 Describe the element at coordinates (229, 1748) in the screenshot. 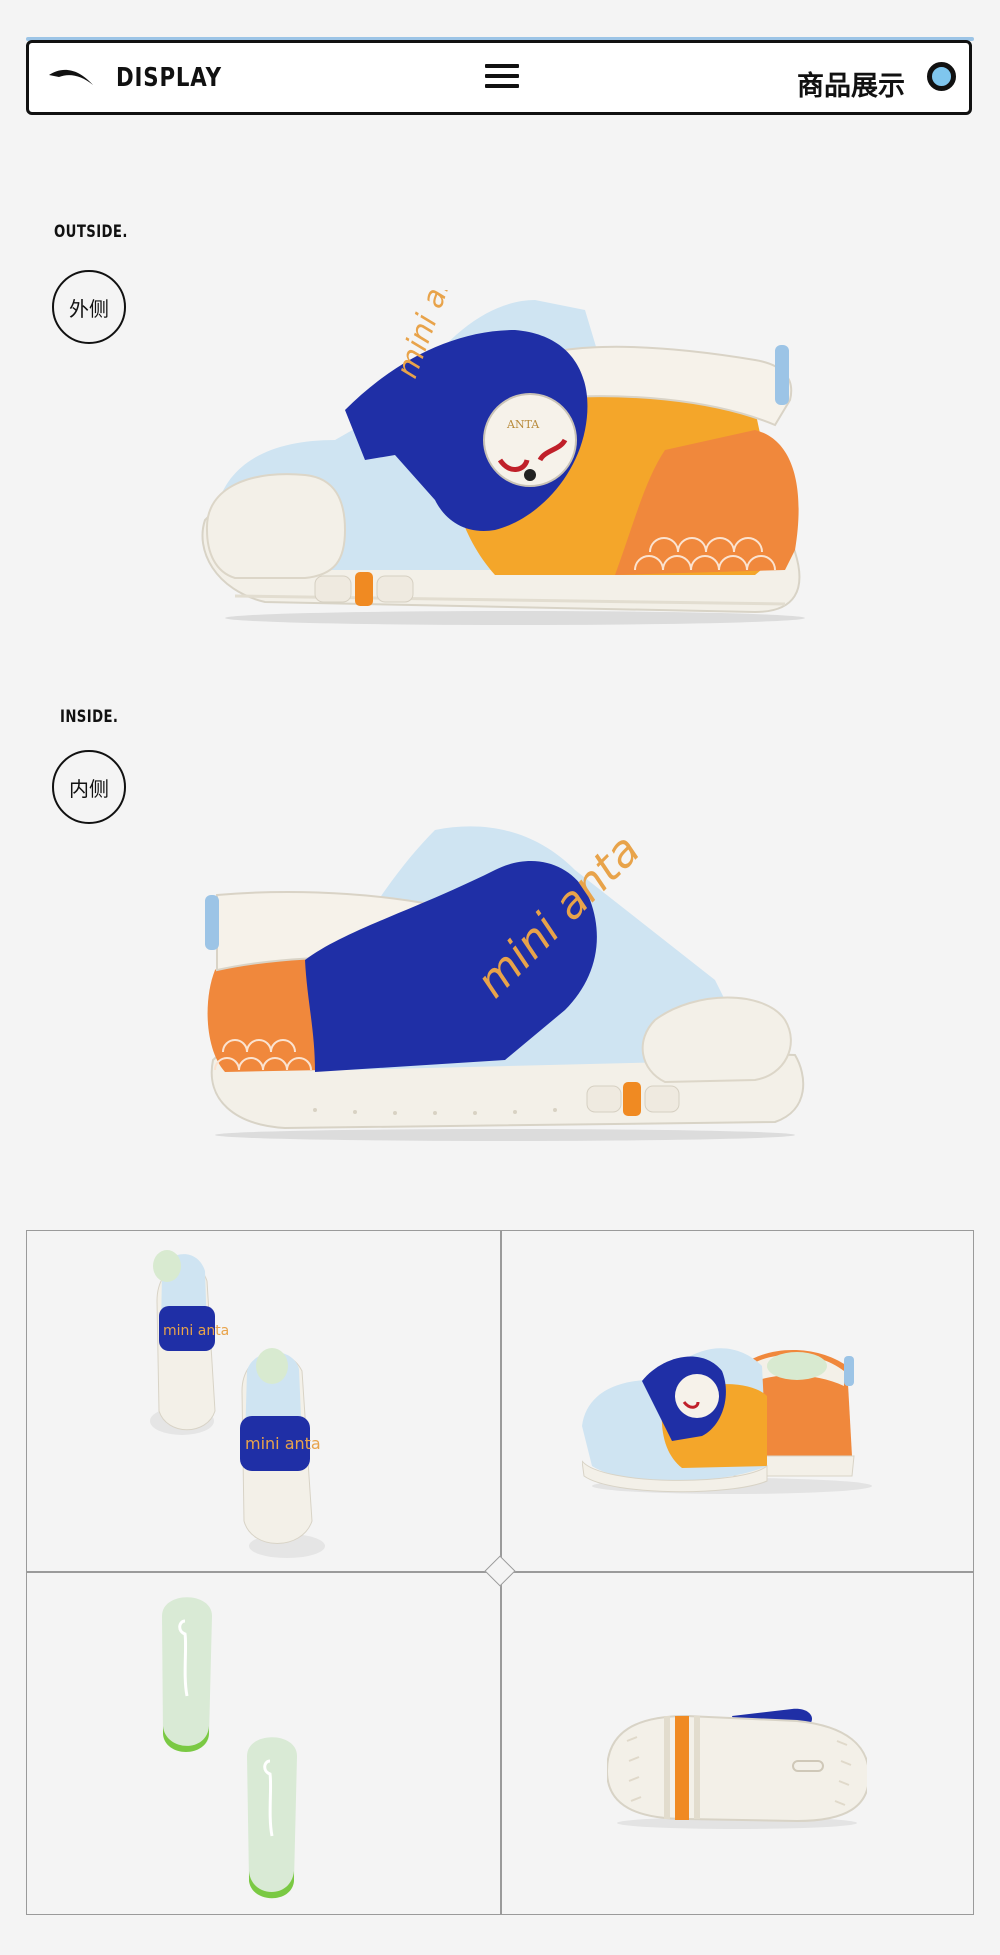

I see `insole-pair` at that location.